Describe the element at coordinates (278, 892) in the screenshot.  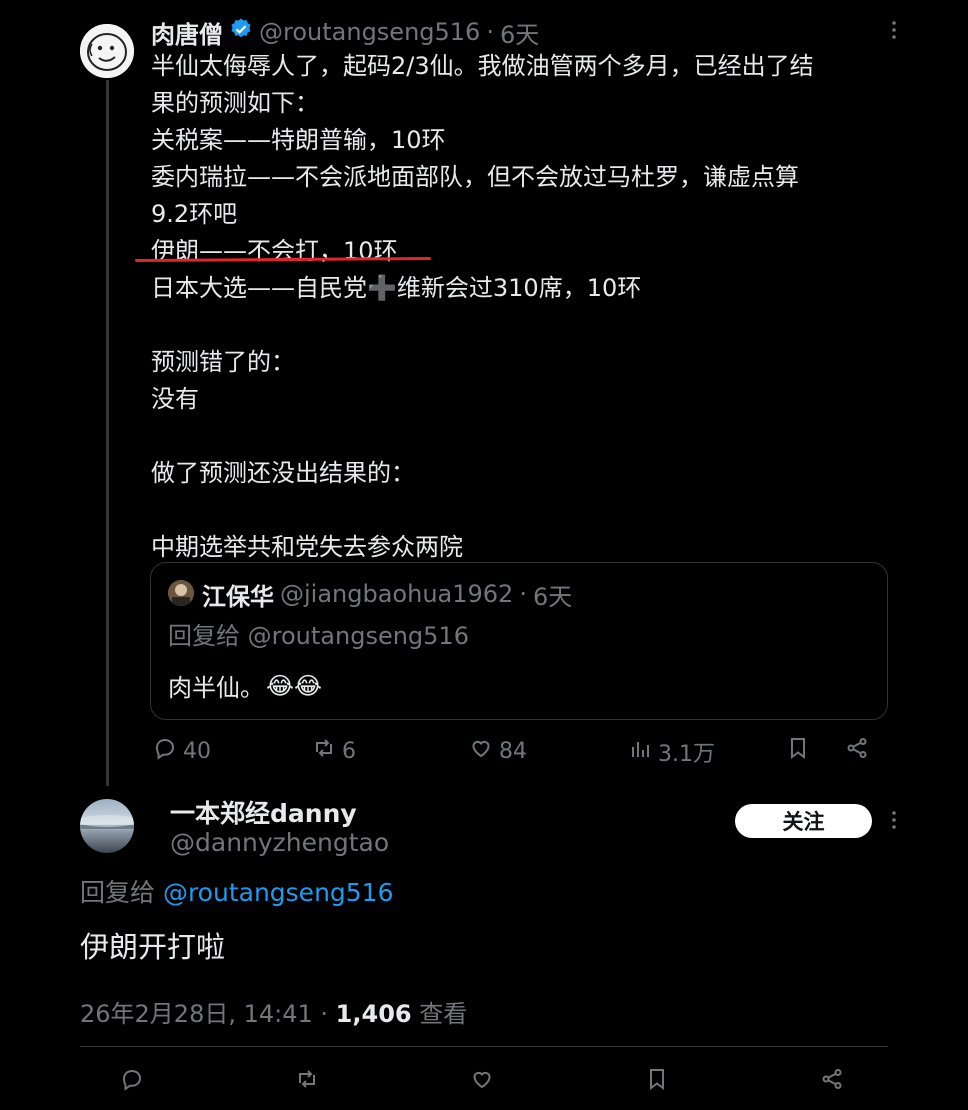
I see `reply-to-link: @routangseng516` at that location.